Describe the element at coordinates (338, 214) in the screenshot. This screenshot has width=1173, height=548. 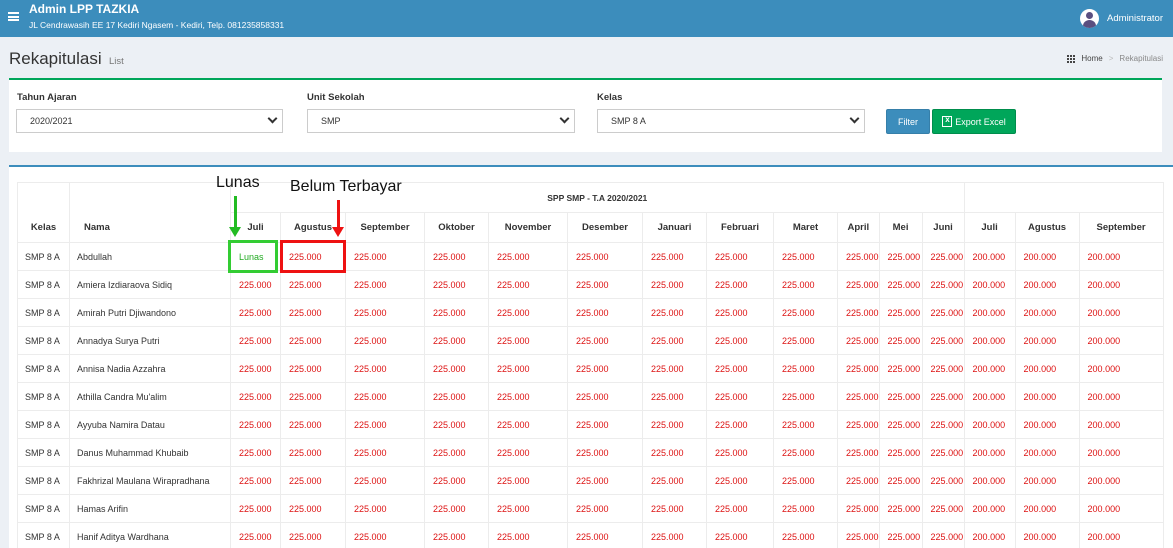
I see `annotation-arrow-red` at that location.